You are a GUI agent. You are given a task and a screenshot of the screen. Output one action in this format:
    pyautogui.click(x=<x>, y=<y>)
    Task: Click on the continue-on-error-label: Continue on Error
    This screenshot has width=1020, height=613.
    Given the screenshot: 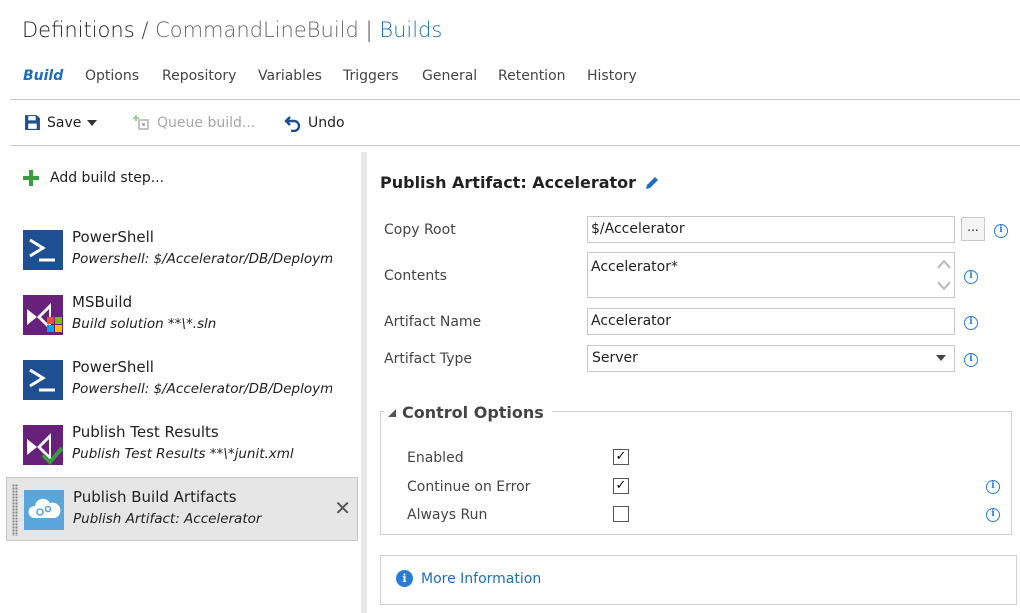 What is the action you would take?
    pyautogui.click(x=469, y=487)
    